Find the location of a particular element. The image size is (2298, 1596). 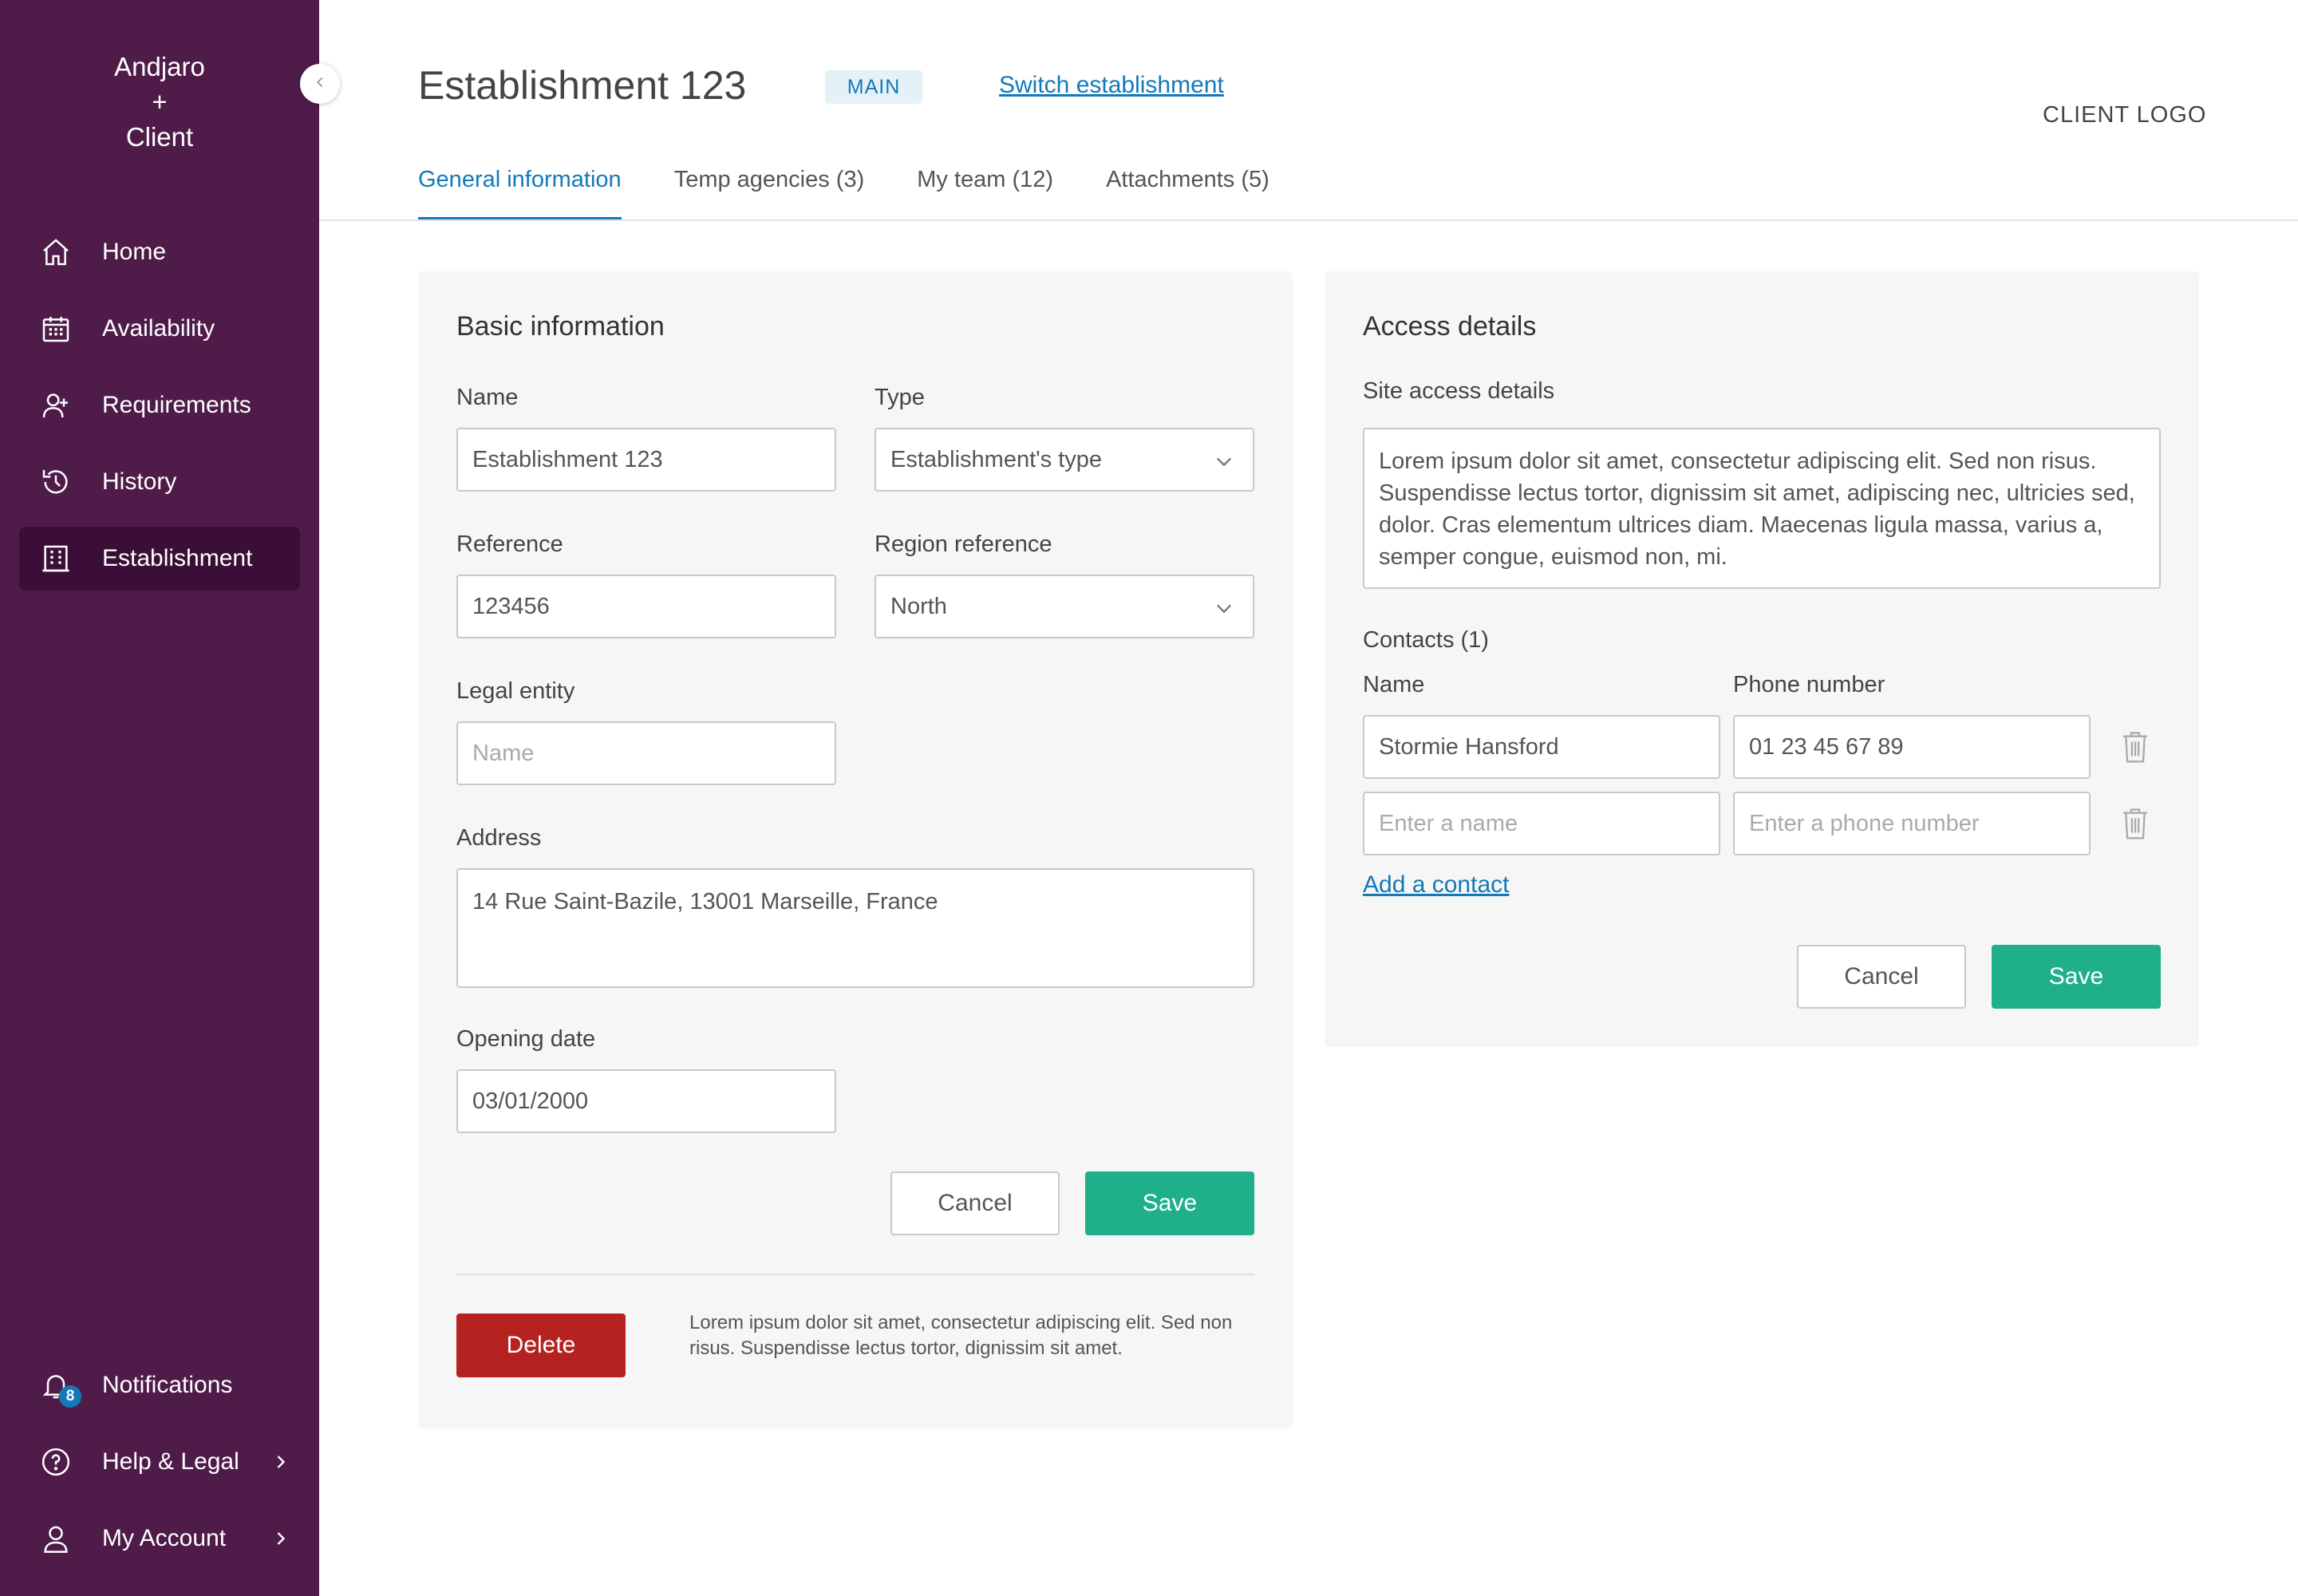

user-icon is located at coordinates (56, 1538).